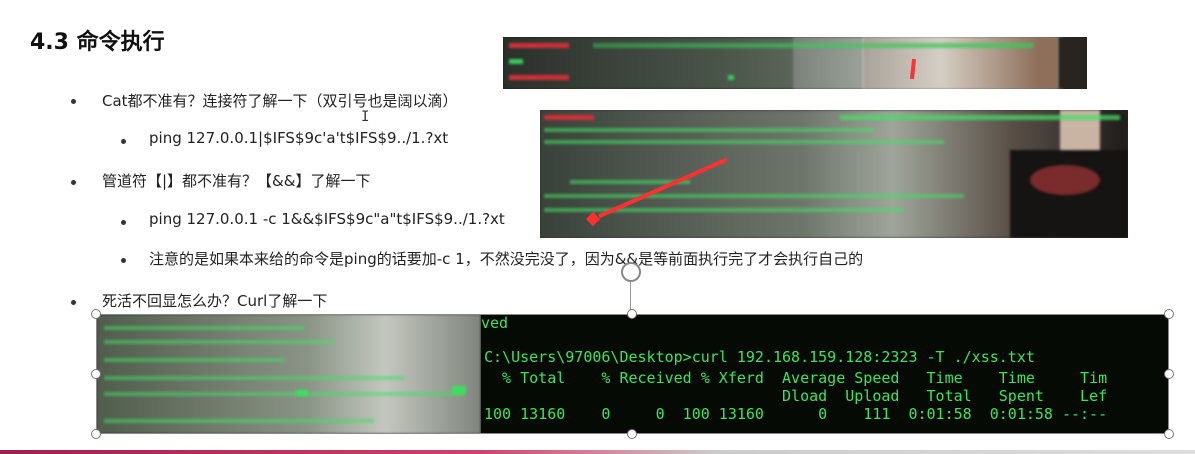  I want to click on bullet-text: Cat都不准有？连接符了解一下（双引号也是阔以滴）, so click(280, 101).